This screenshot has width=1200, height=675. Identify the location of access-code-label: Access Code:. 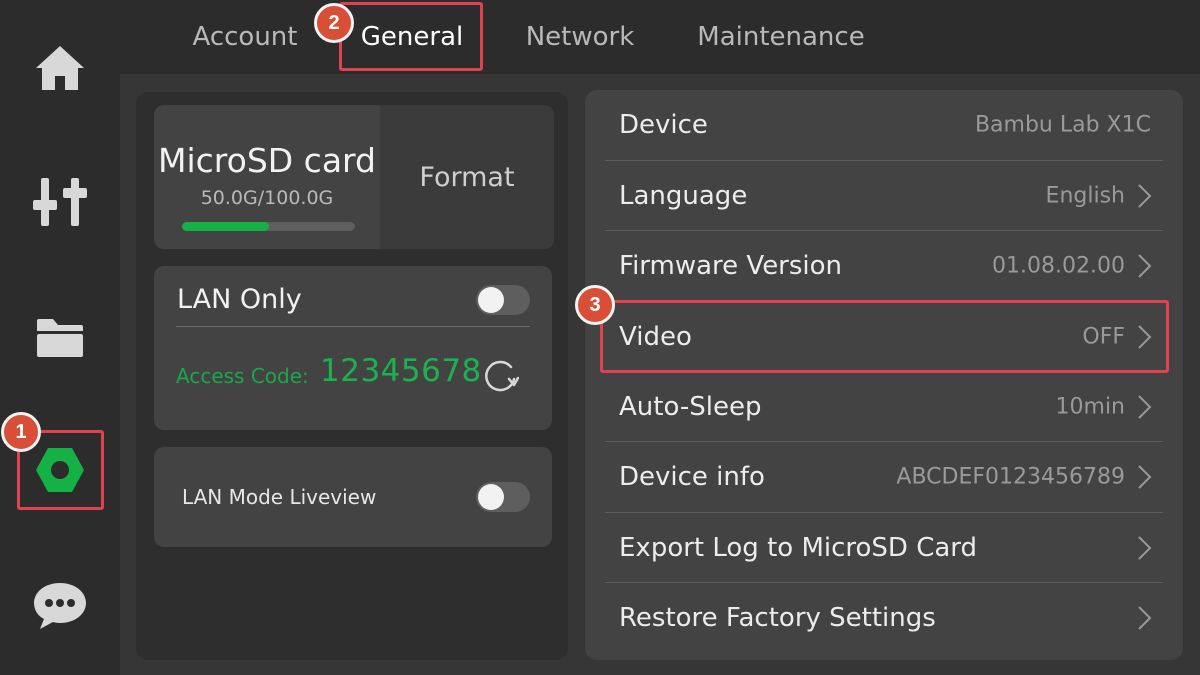
(242, 376).